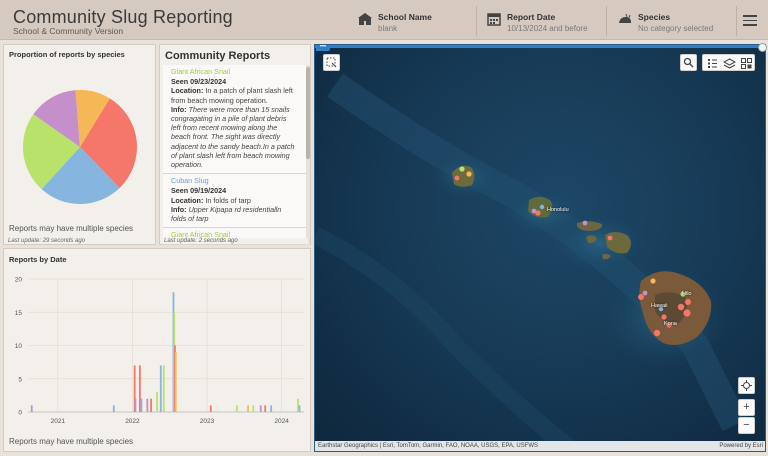  I want to click on scrollbar-thumb, so click(308, 113).